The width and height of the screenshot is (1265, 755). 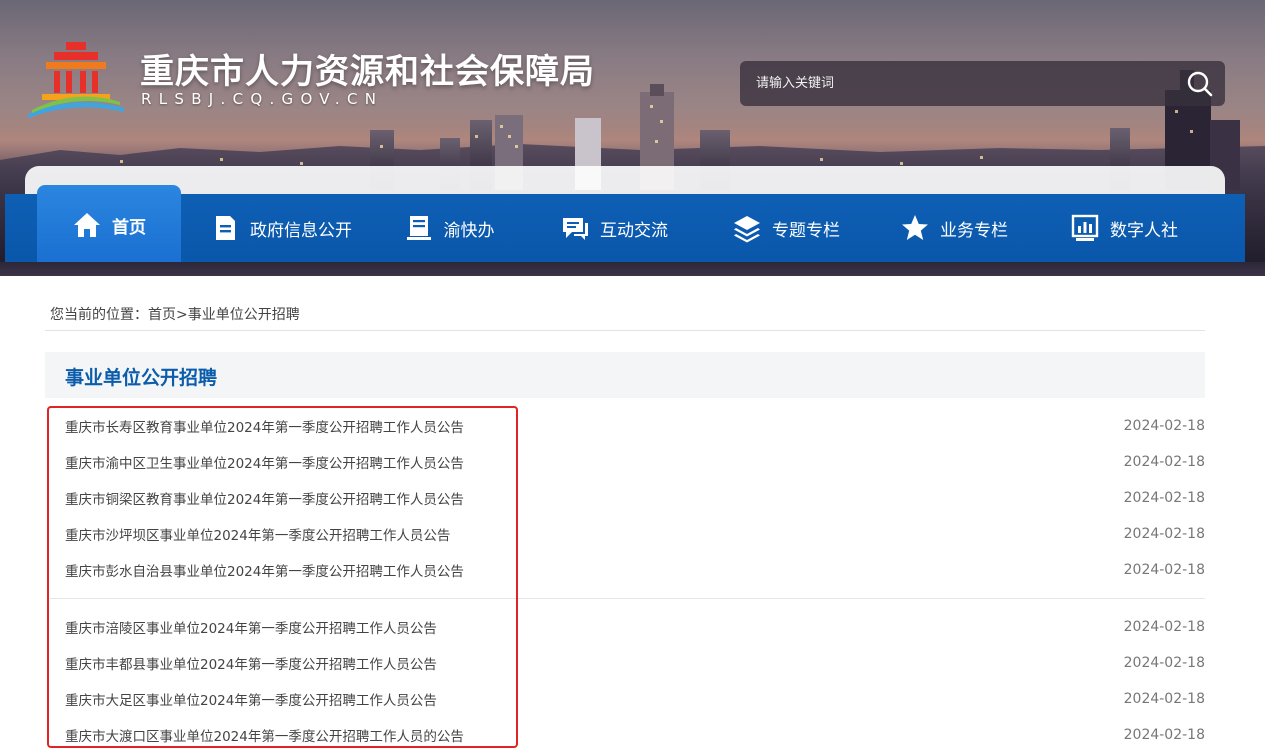 I want to click on nav-item-label: 互动交流, so click(x=634, y=230).